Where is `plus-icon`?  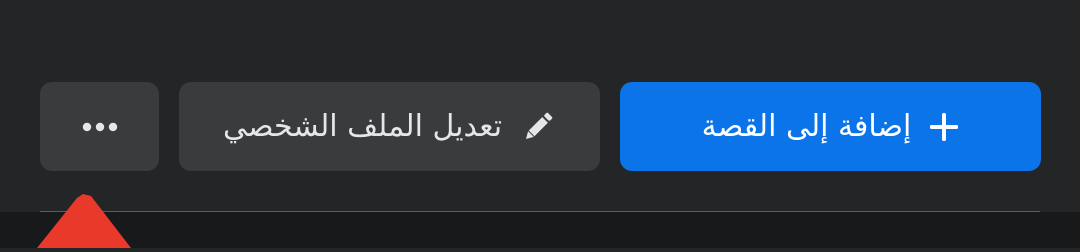
plus-icon is located at coordinates (944, 127).